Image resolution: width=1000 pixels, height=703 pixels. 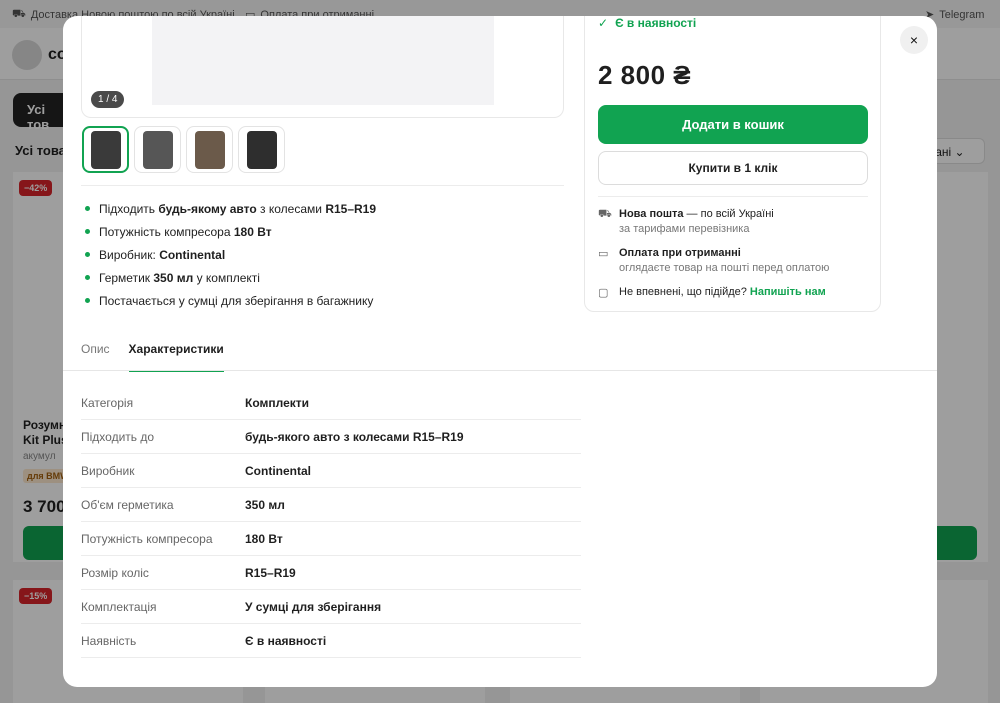 What do you see at coordinates (270, 572) in the screenshot?
I see `spec-value: R15–R19` at bounding box center [270, 572].